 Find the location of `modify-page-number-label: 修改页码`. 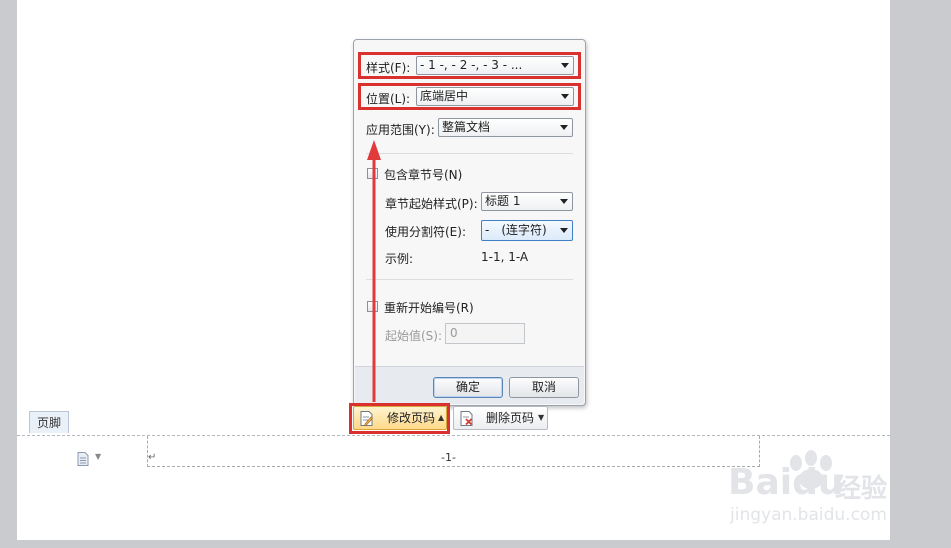

modify-page-number-label: 修改页码 is located at coordinates (411, 418).